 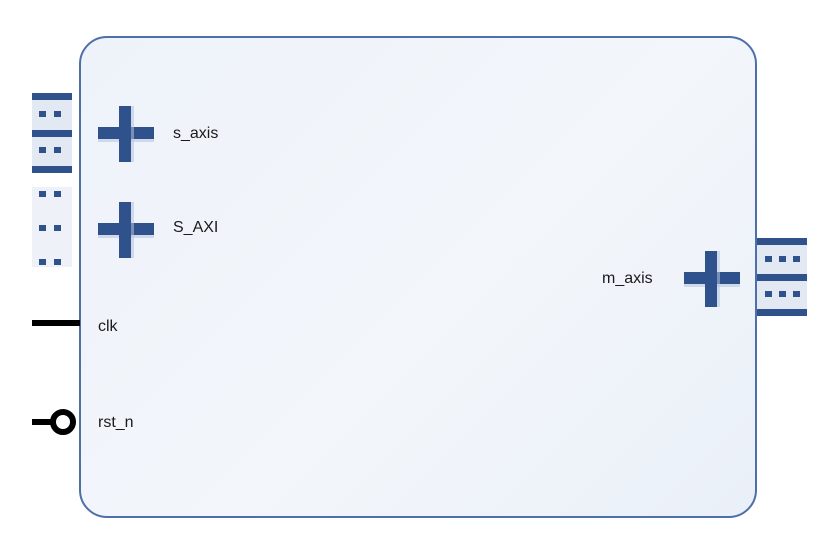 What do you see at coordinates (627, 278) in the screenshot?
I see `m-axis-port-label: m_axis` at bounding box center [627, 278].